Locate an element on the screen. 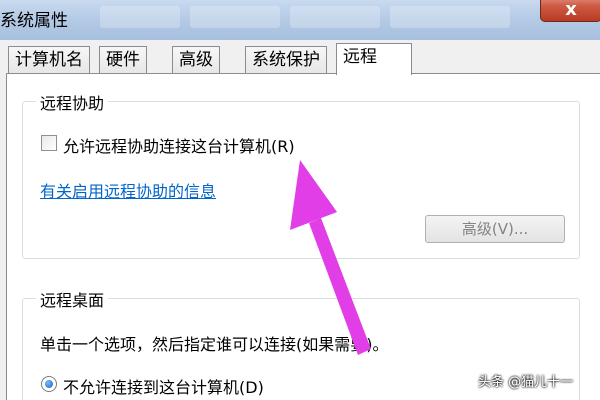 This screenshot has width=600, height=400. annotation-arrow is located at coordinates (330, 257).